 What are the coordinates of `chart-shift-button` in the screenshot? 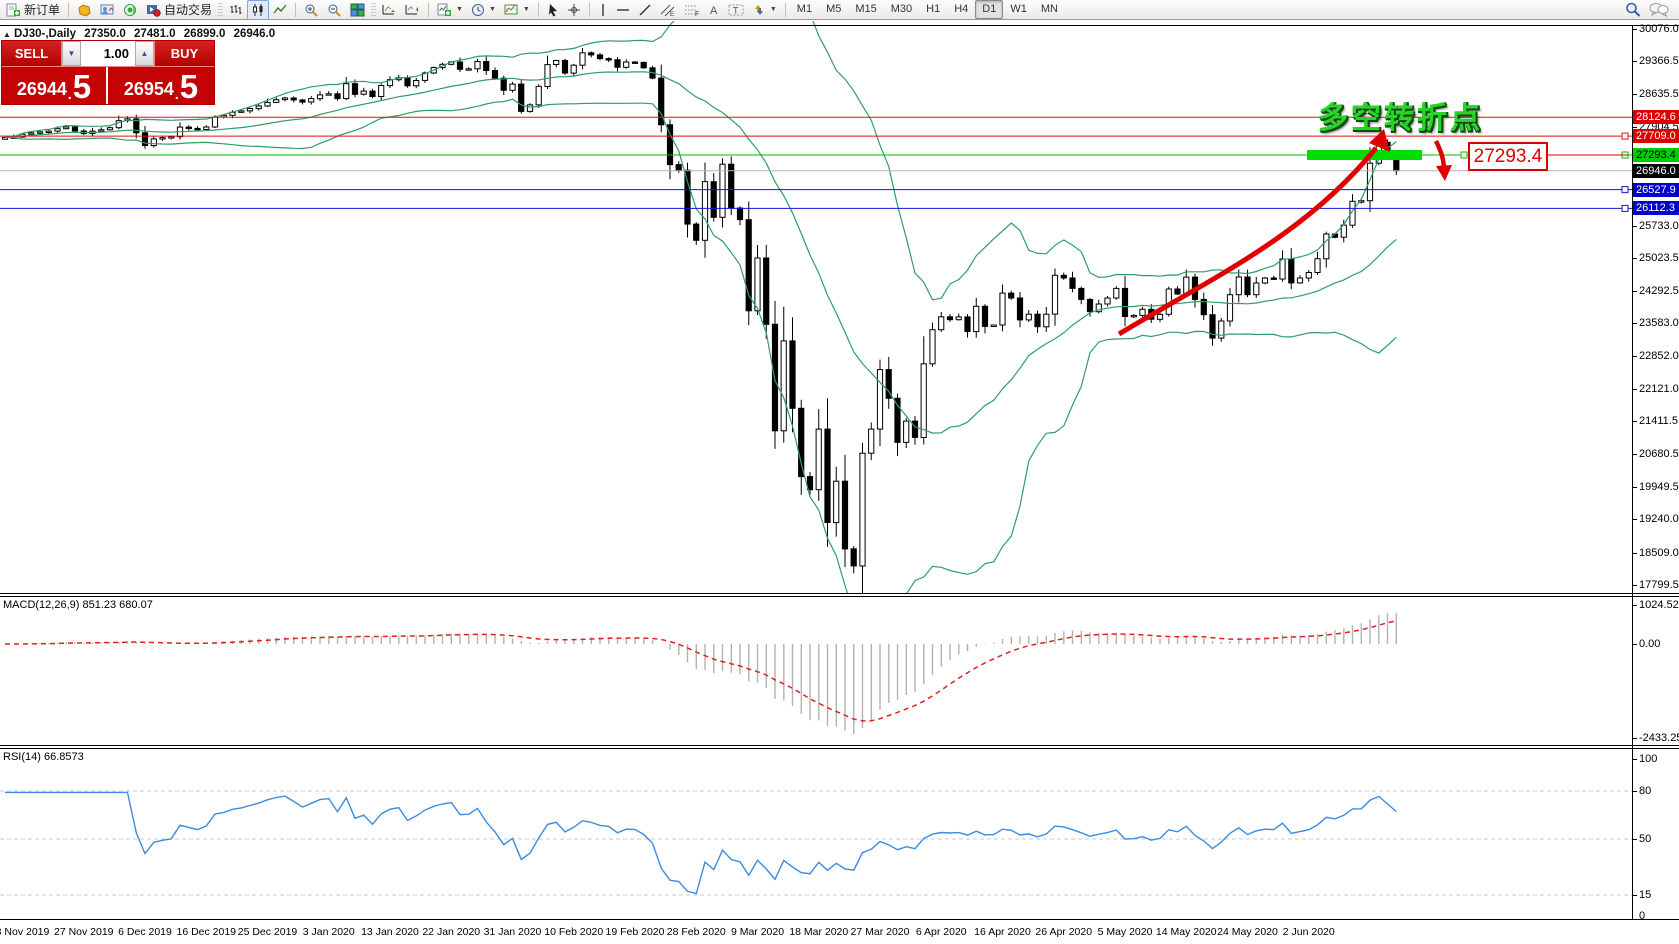 It's located at (412, 10).